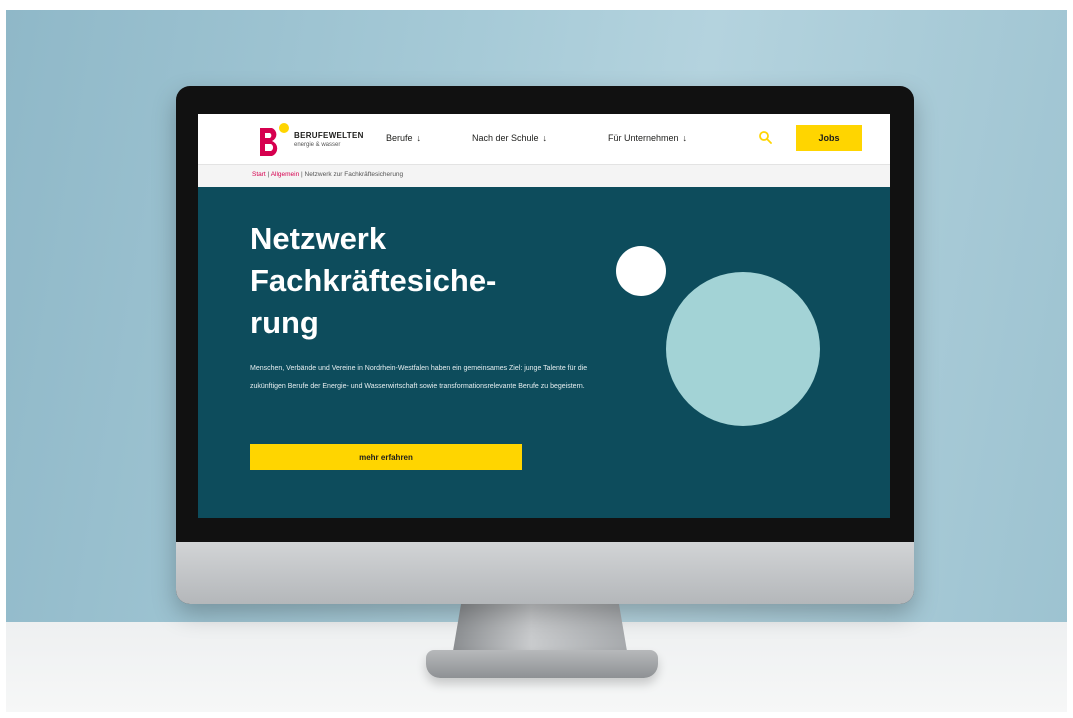 This screenshot has height=718, width=1073. Describe the element at coordinates (643, 138) in the screenshot. I see `nav-item-label: Für Unternehmen` at that location.